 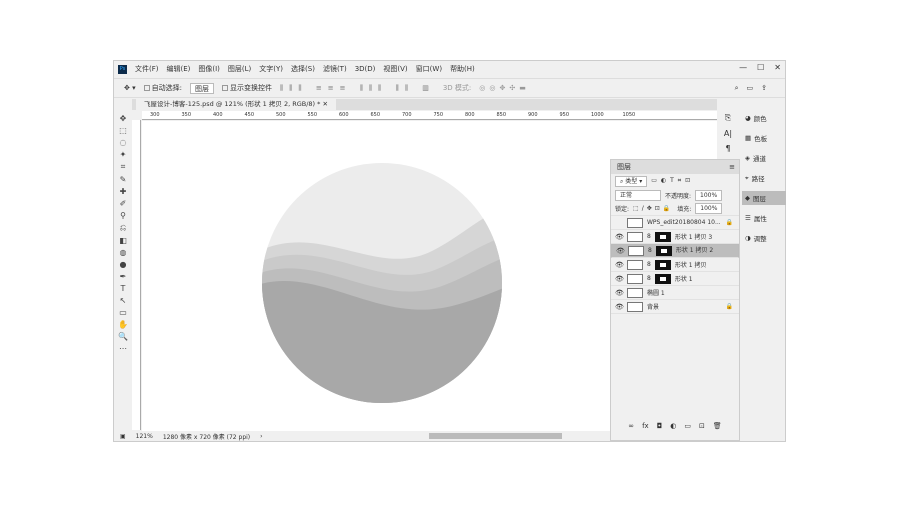 I want to click on tool-14-icon: T, so click(x=123, y=288).